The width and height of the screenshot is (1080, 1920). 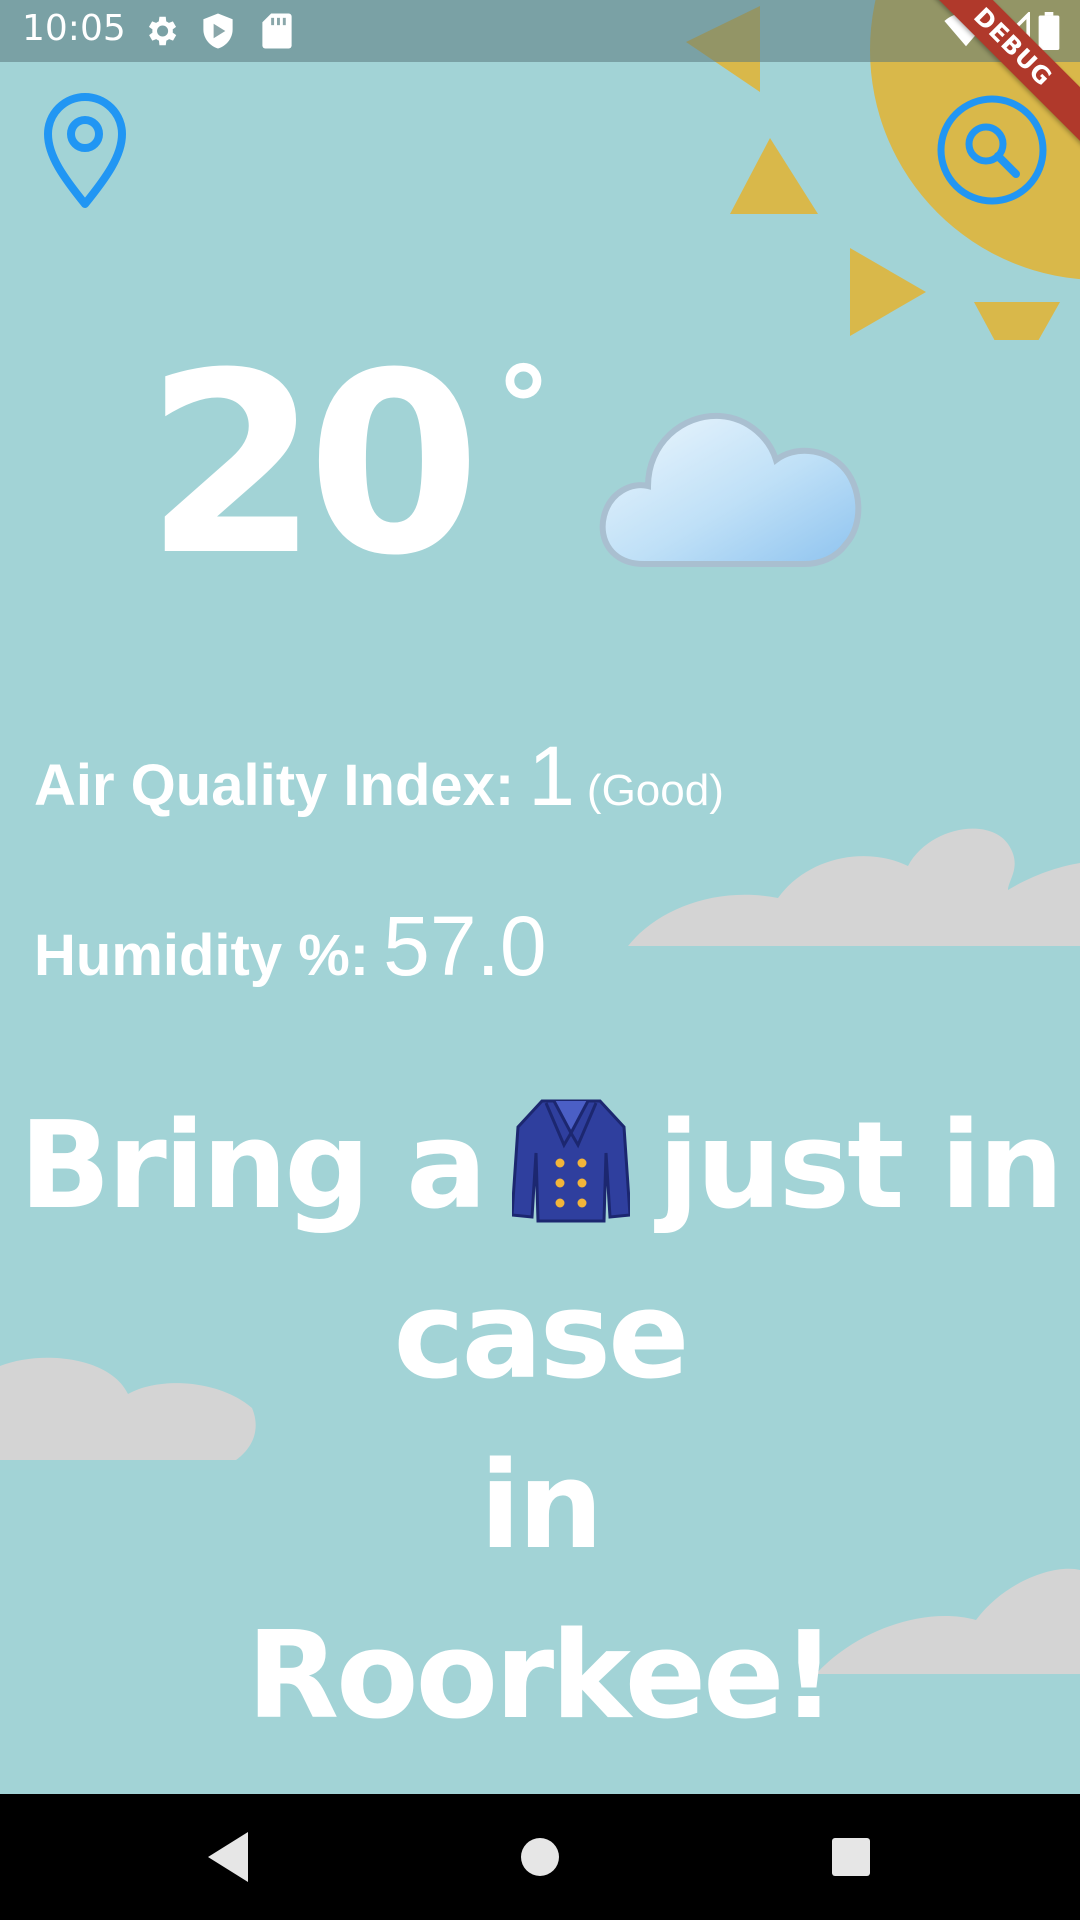 I want to click on humidity-value: 57.0, so click(x=465, y=946).